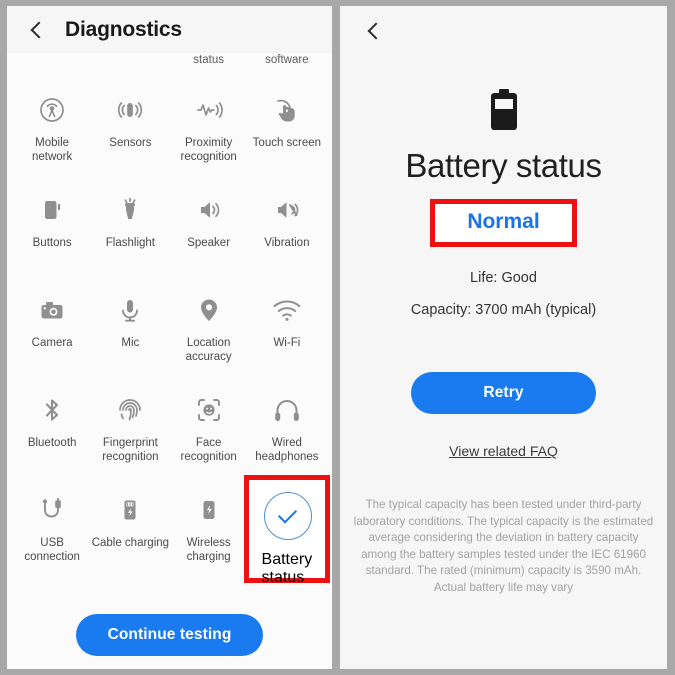  Describe the element at coordinates (287, 568) in the screenshot. I see `diagnostic-item-label: Battery status` at that location.